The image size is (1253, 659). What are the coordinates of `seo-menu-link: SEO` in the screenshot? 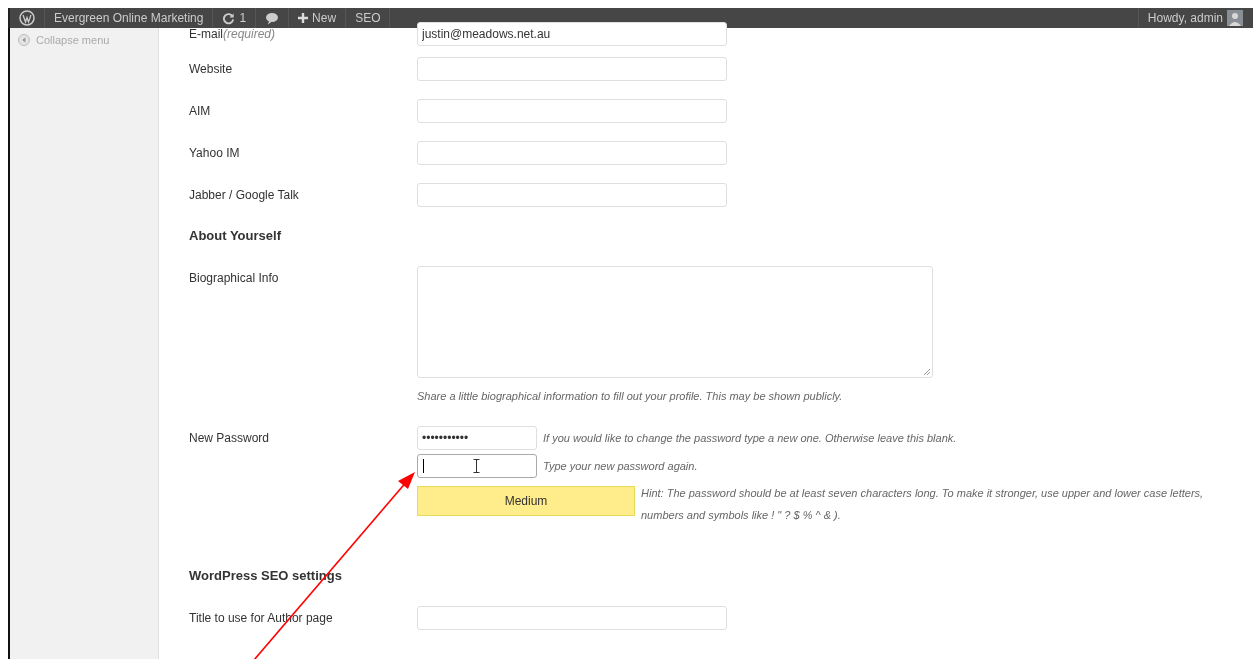 It's located at (368, 18).